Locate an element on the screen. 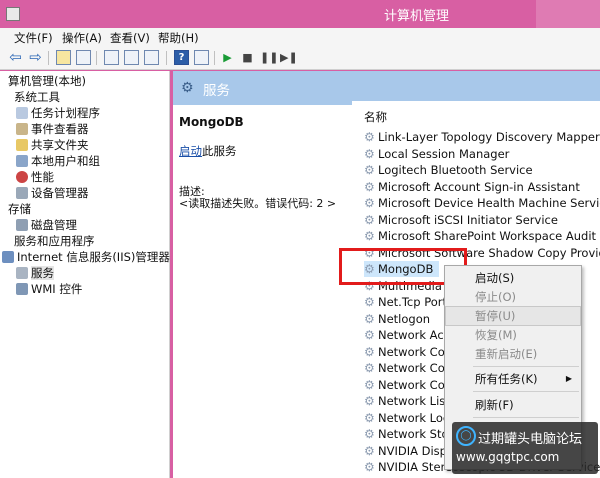 The image size is (600, 478). tree-item-task-scheduler: 任务计划程序 is located at coordinates (58, 113).